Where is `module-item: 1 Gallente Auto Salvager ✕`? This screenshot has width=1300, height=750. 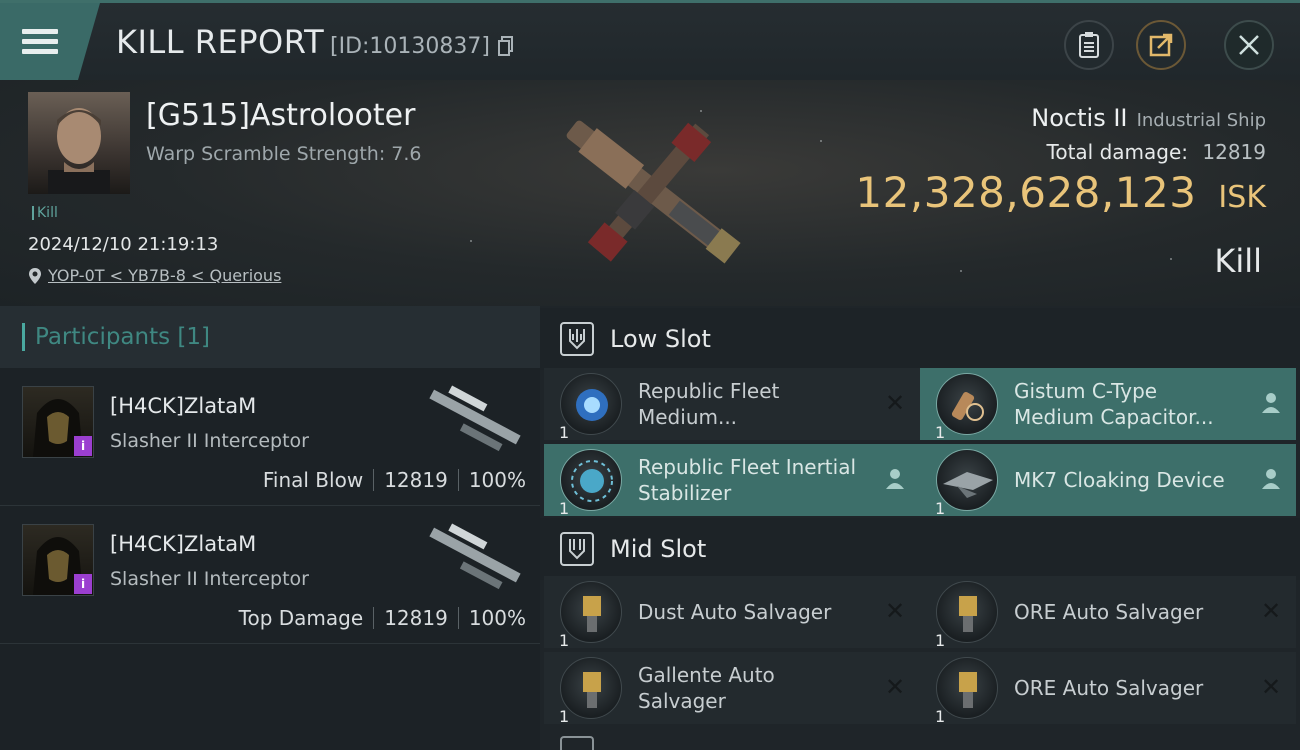
module-item: 1 Gallente Auto Salvager ✕ is located at coordinates (732, 689).